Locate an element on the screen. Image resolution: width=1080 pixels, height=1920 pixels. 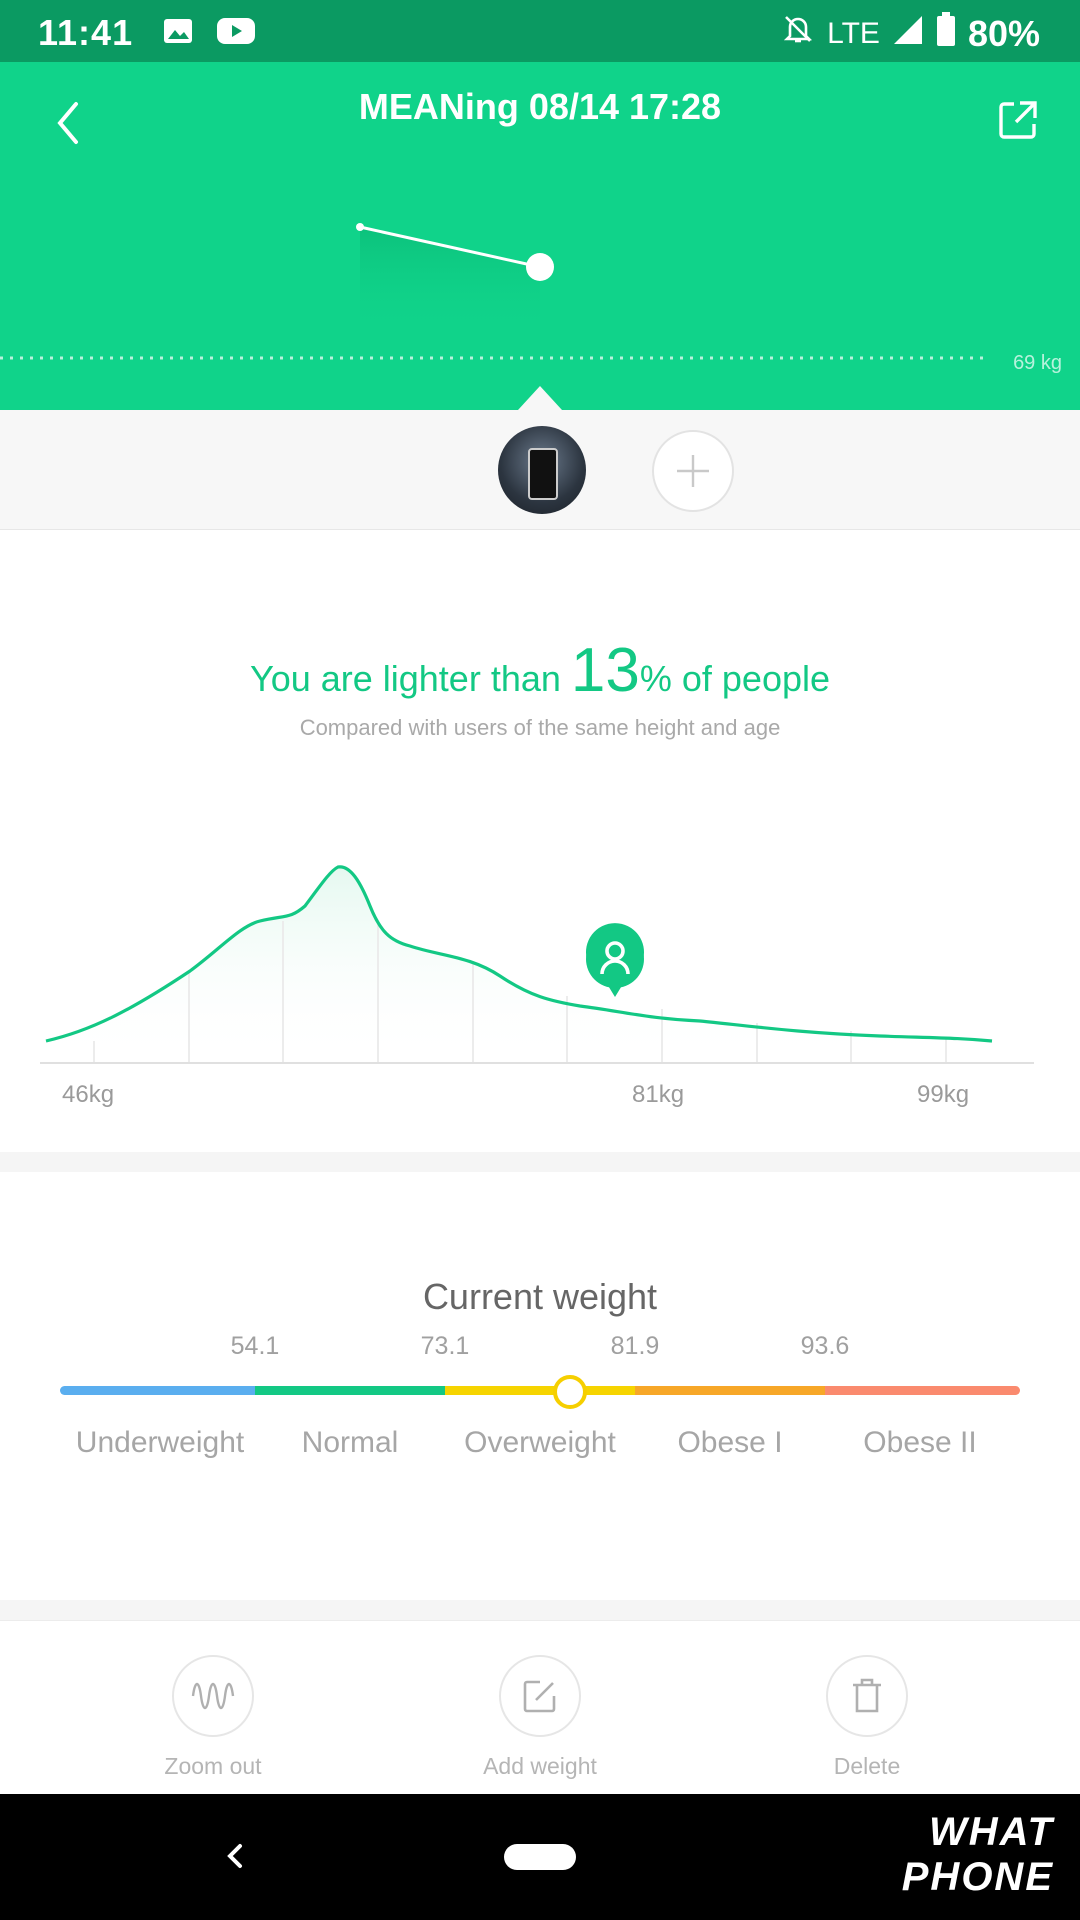
add-weight-button: Add weight is located at coordinates (540, 1717).